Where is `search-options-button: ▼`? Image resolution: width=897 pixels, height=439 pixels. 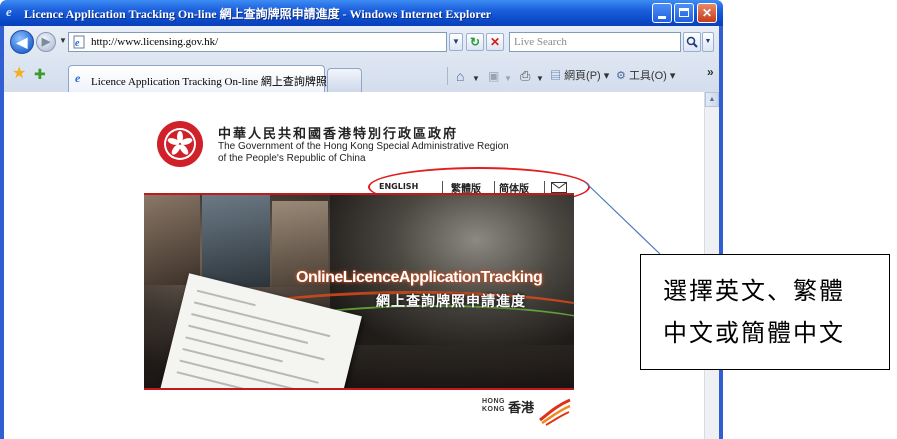 search-options-button: ▼ is located at coordinates (708, 42).